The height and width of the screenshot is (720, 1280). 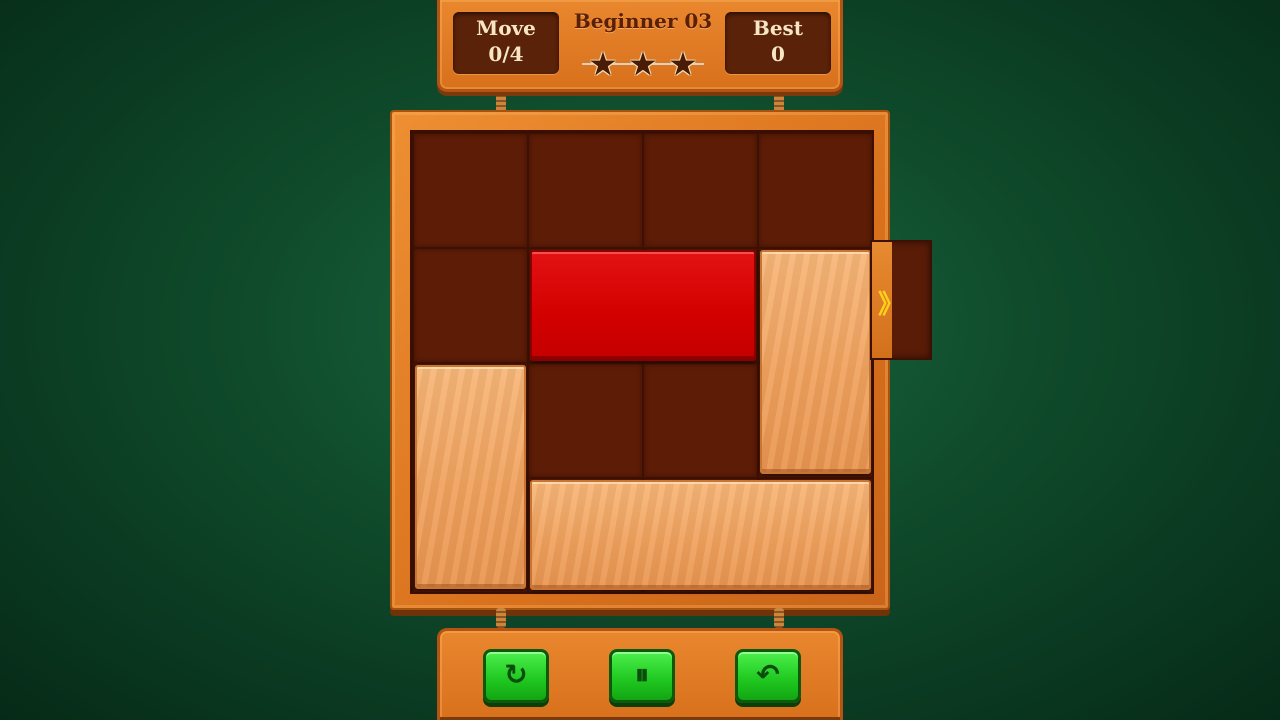 What do you see at coordinates (700, 535) in the screenshot?
I see `wood-block-horizontal-bottom` at bounding box center [700, 535].